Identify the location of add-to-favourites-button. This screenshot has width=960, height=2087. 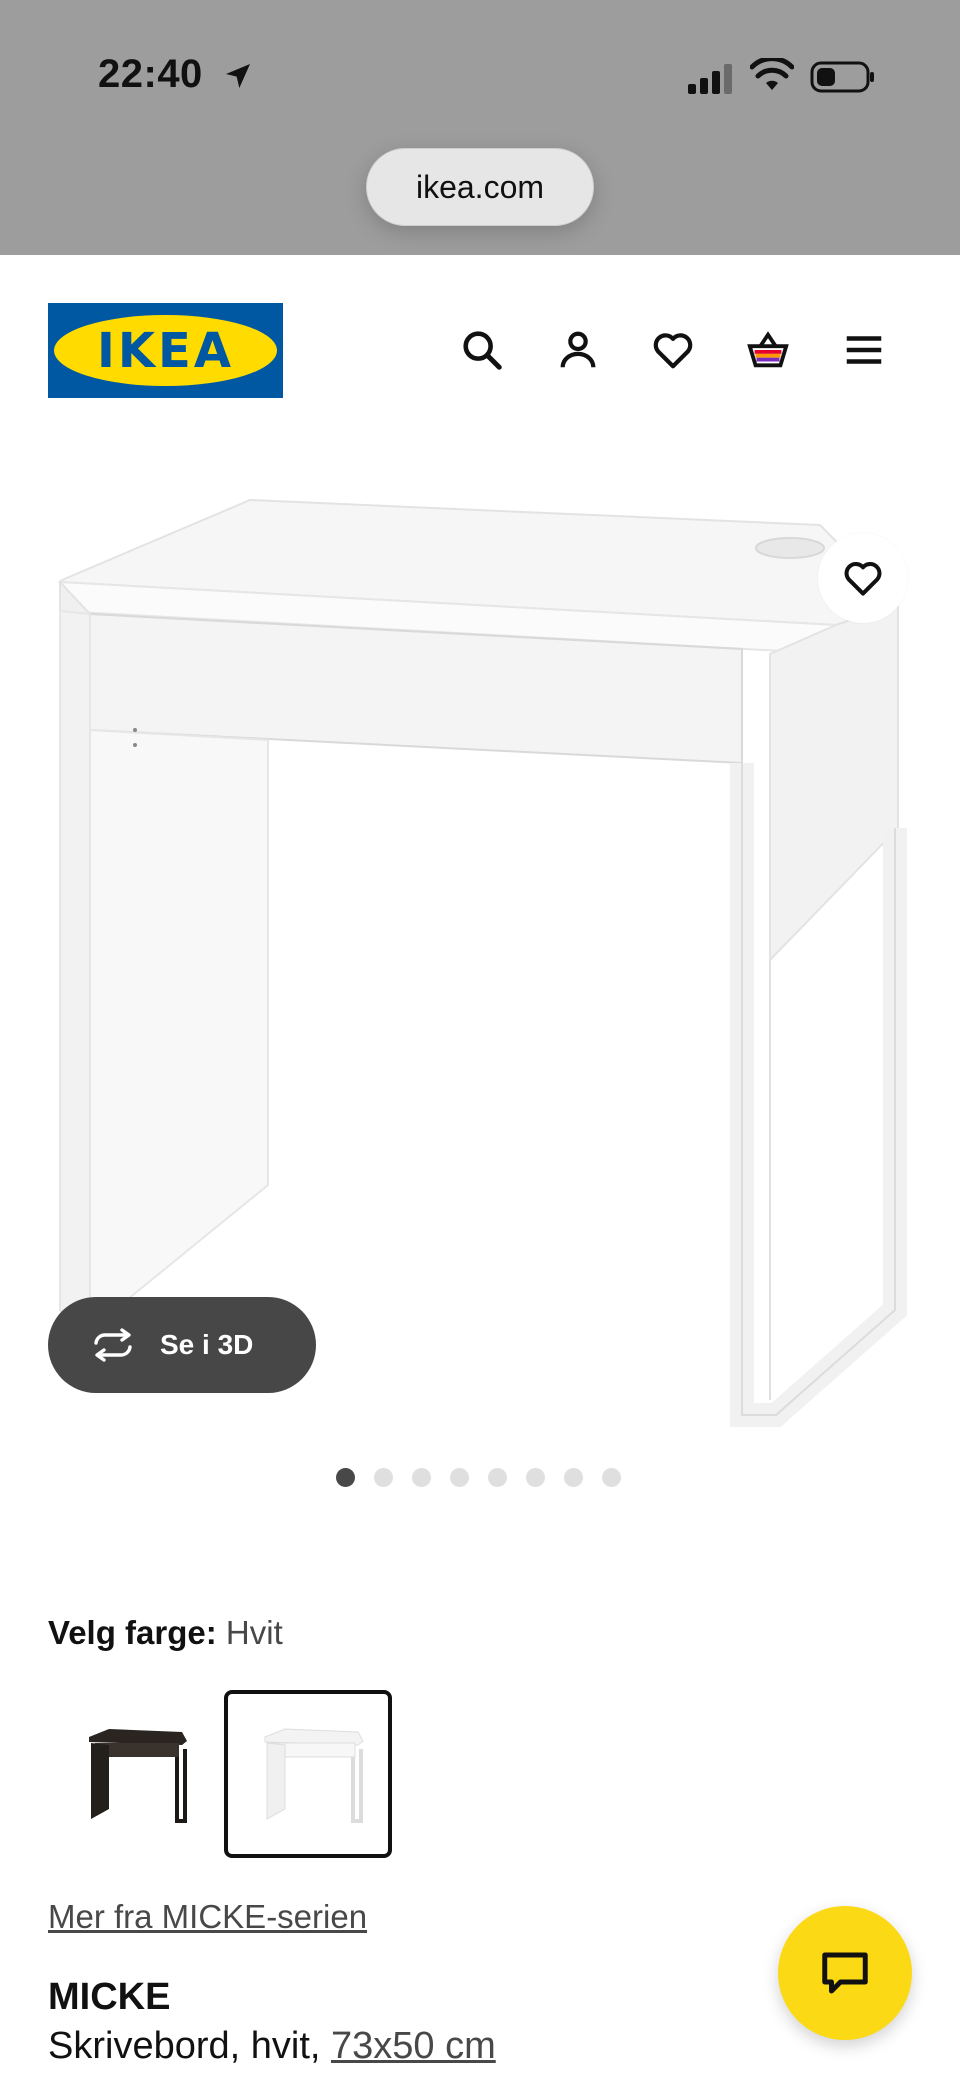
(863, 578).